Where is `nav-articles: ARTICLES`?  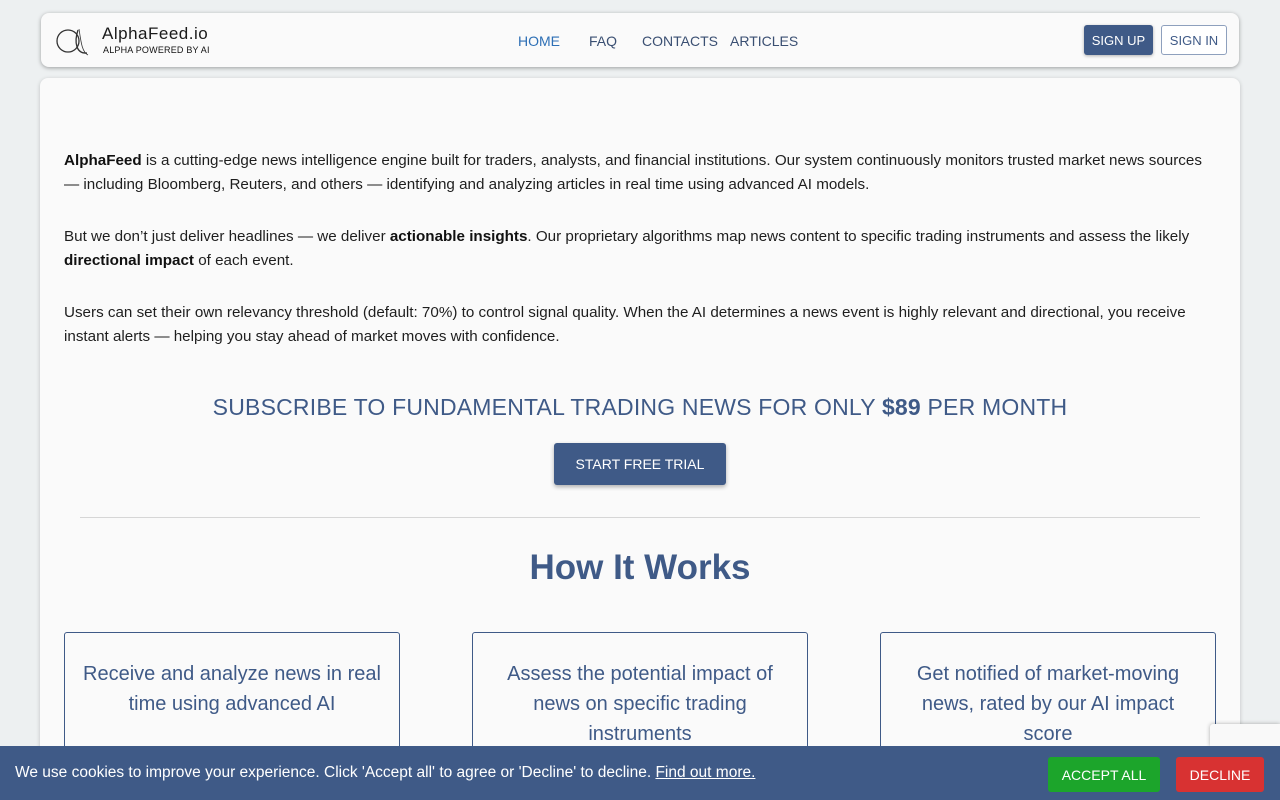
nav-articles: ARTICLES is located at coordinates (764, 41).